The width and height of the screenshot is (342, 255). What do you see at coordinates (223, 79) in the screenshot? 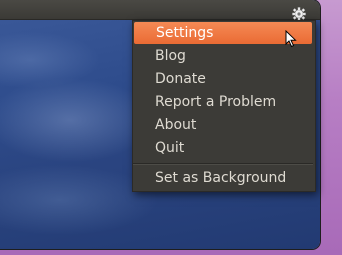
I see `menu-item-donate: Donate` at bounding box center [223, 79].